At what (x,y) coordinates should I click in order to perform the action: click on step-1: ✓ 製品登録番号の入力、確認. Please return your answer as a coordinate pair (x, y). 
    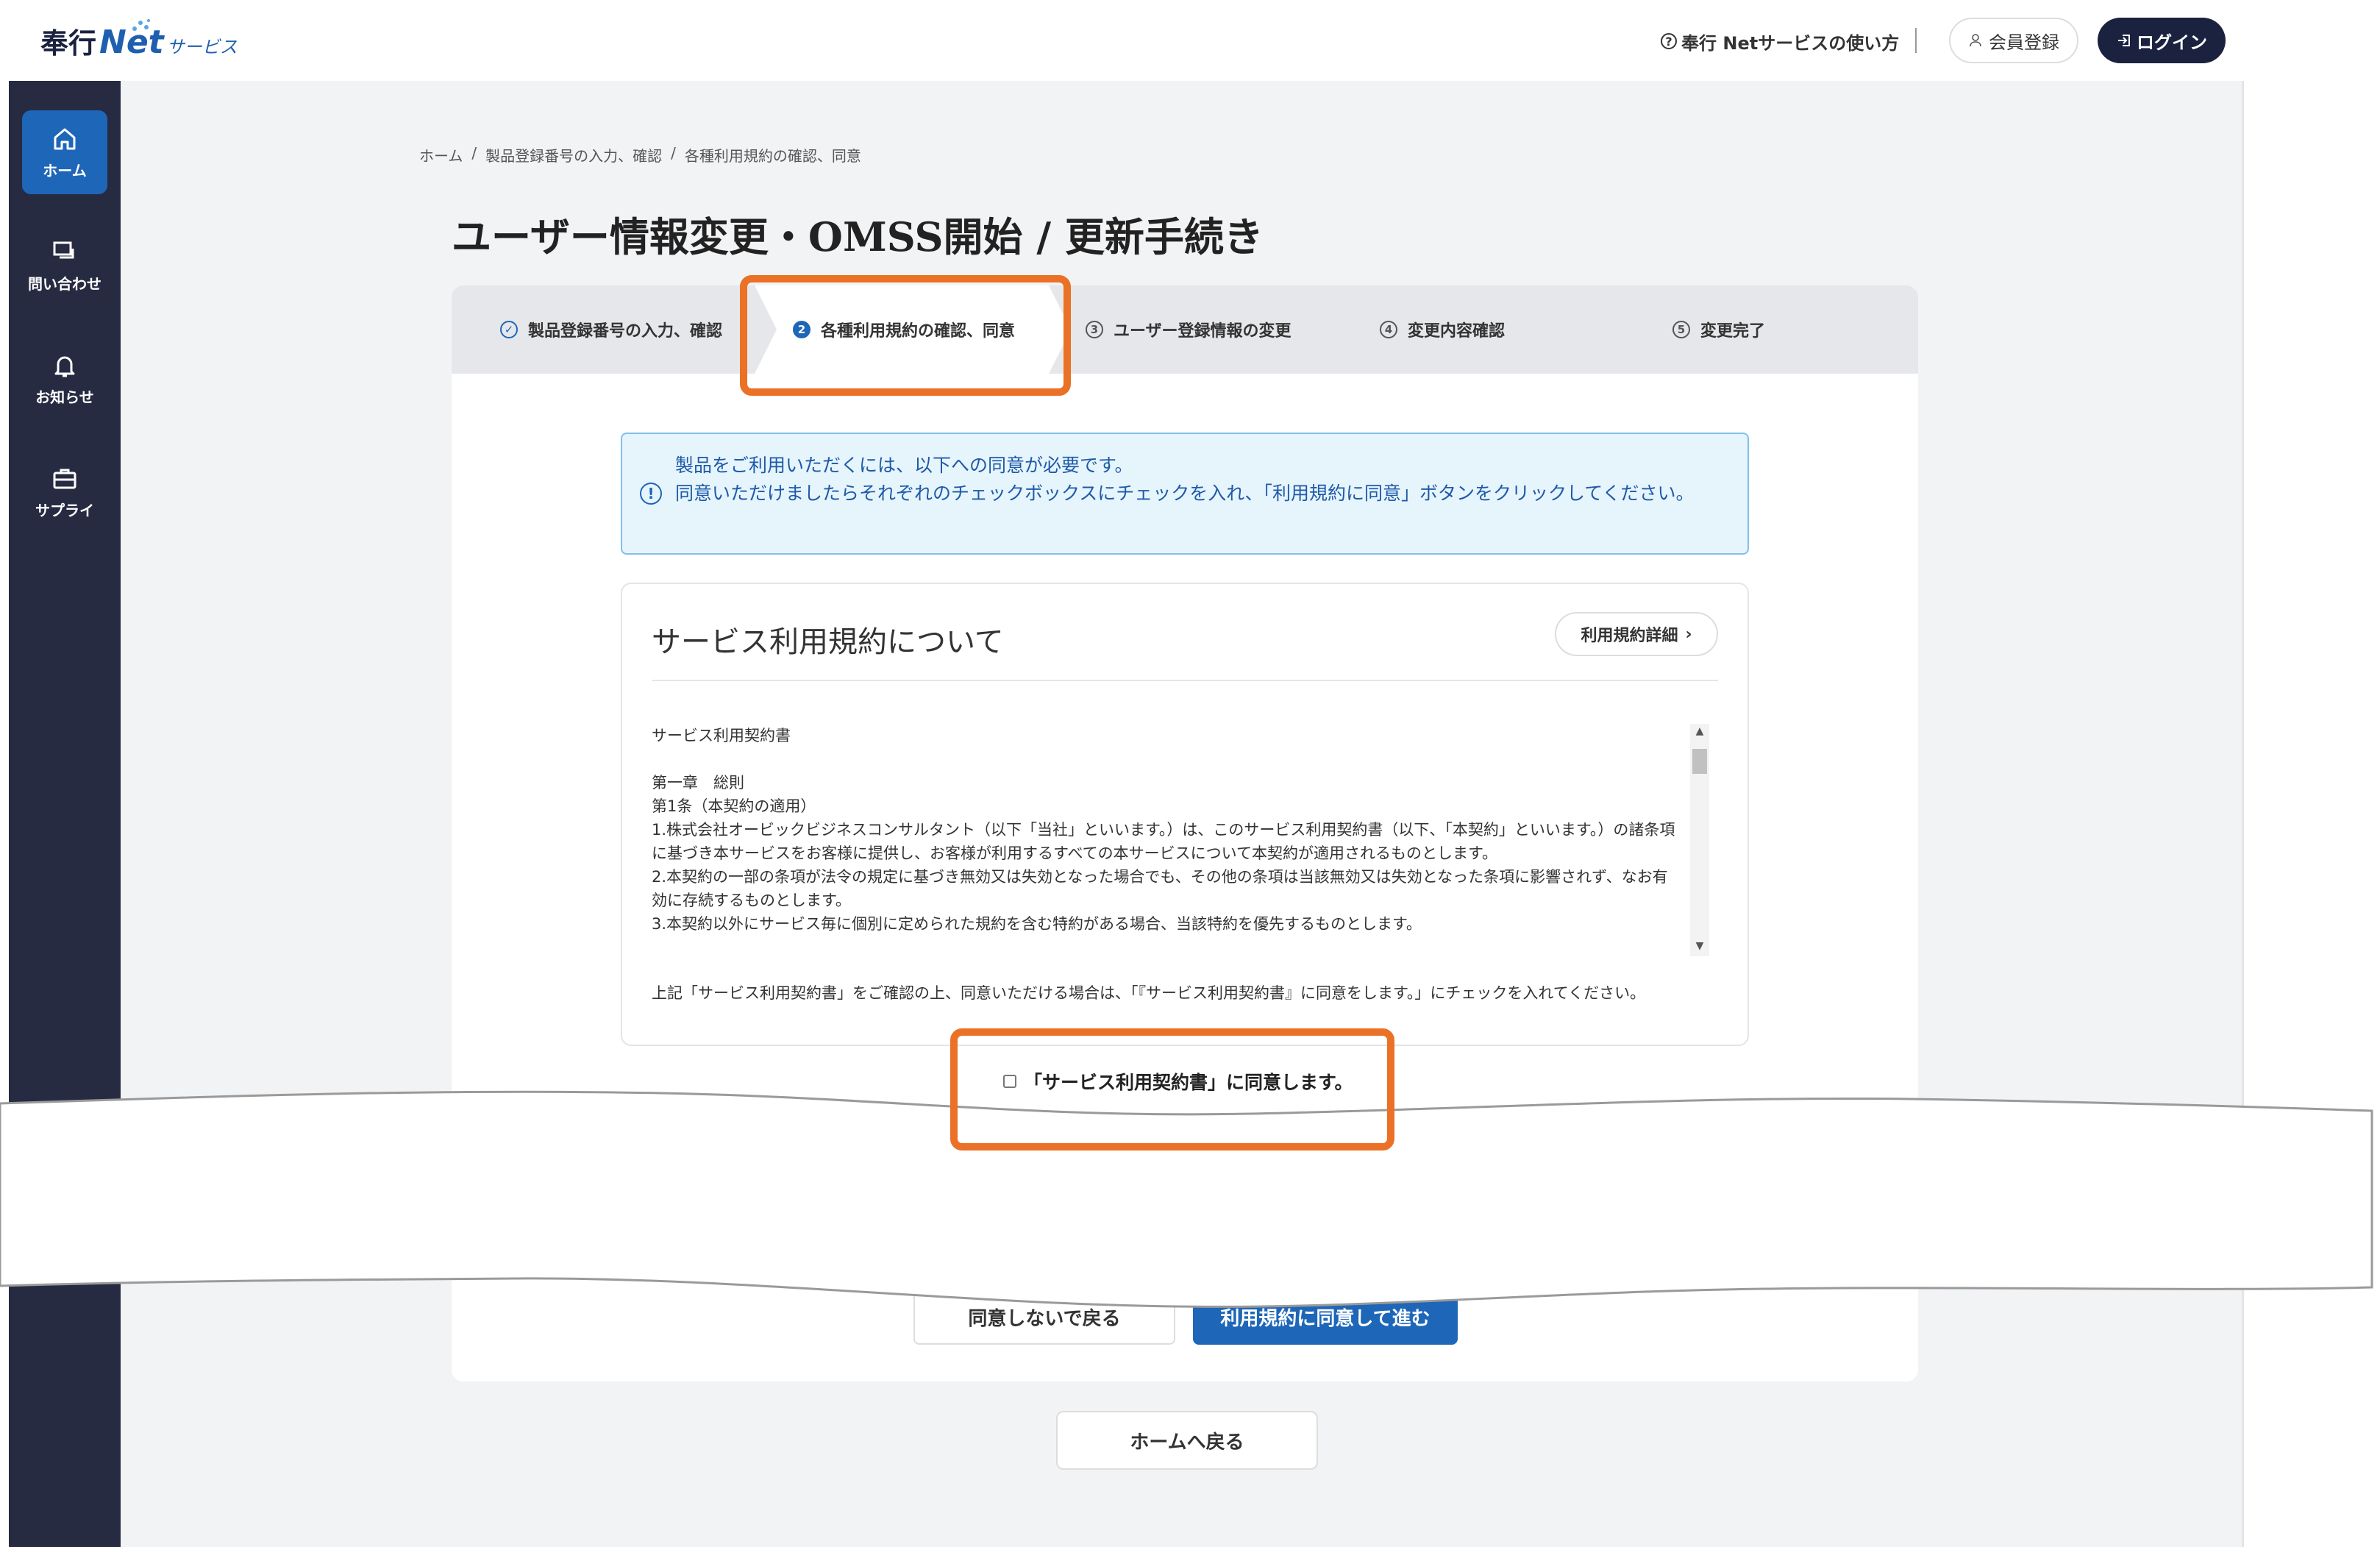
    Looking at the image, I should click on (611, 329).